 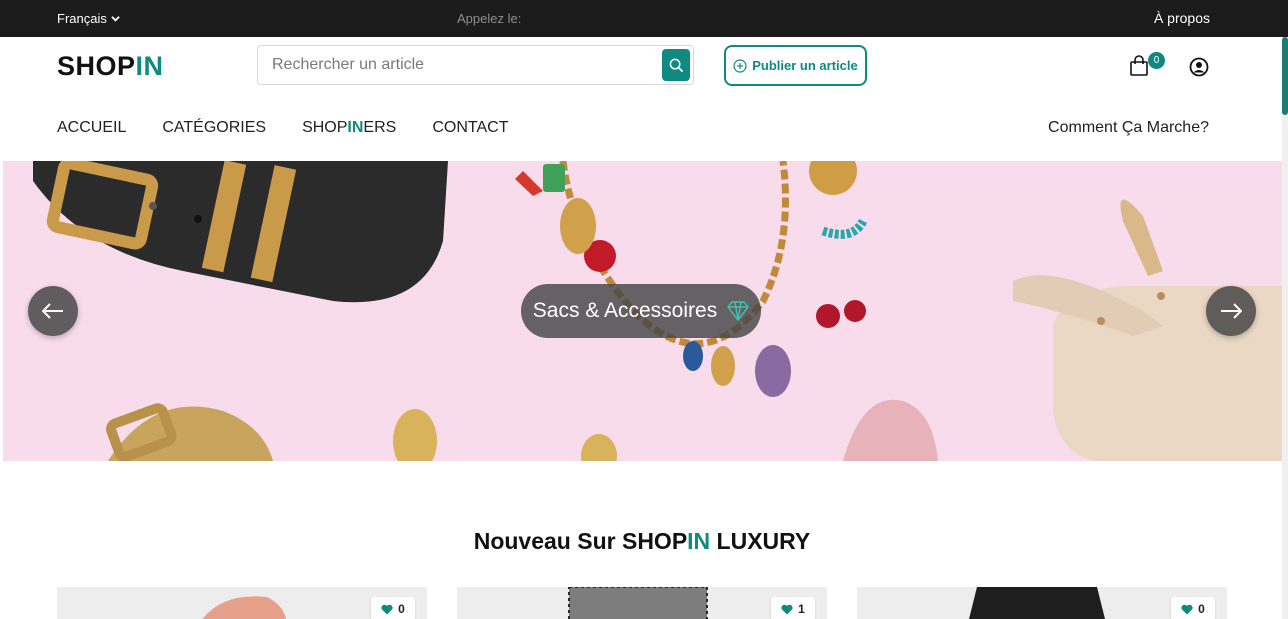 I want to click on arrow-right-icon, so click(x=1231, y=311).